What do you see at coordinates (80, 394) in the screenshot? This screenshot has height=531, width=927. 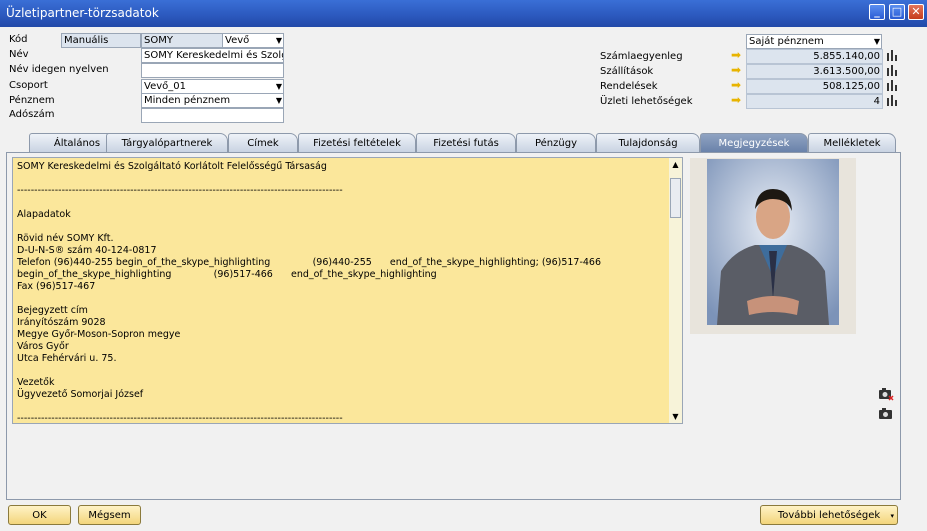 I see `notes-line: Ügyvezető Somorjai József` at bounding box center [80, 394].